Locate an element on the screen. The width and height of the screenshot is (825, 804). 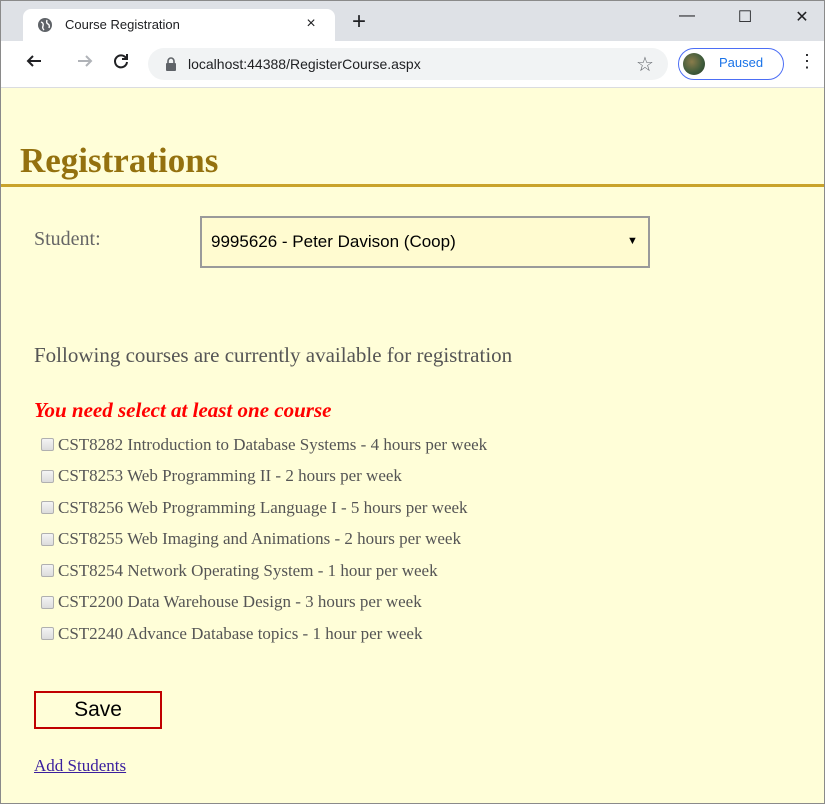
avatar is located at coordinates (694, 64).